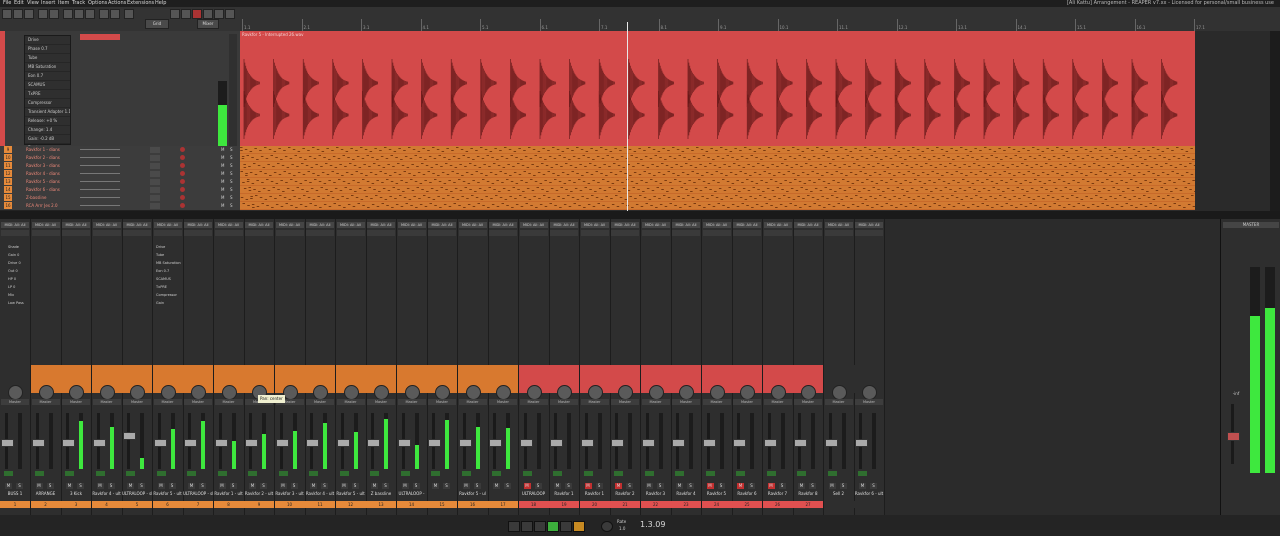 The width and height of the screenshot is (1280, 536). I want to click on strip-name: Ravkfor 1, so click(595, 494).